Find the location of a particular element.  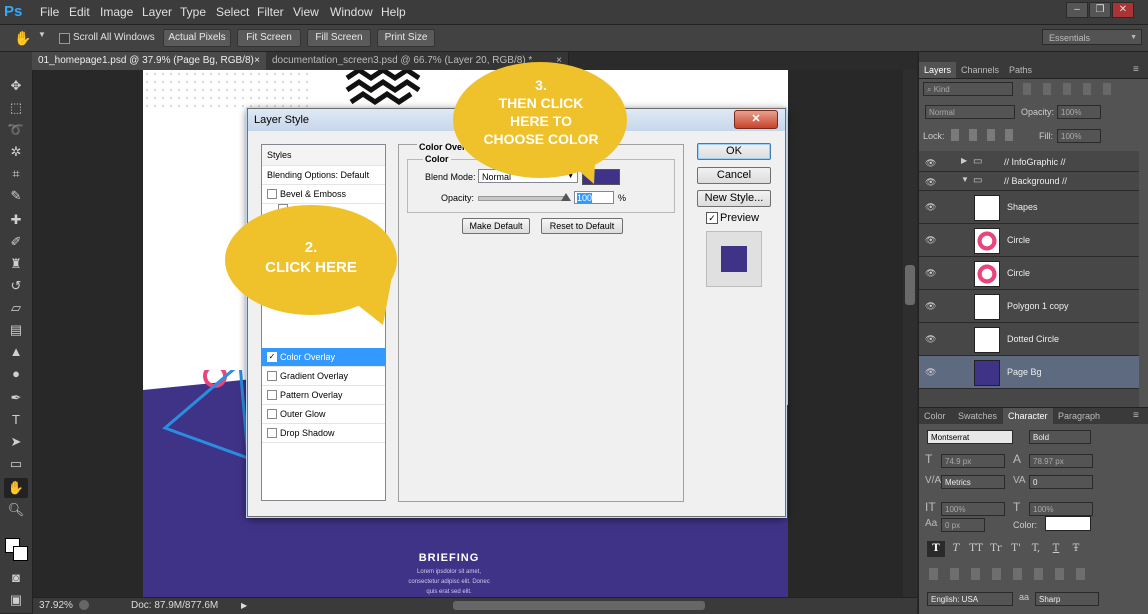

blending-options-item: Blending Options: Default is located at coordinates (323, 175).